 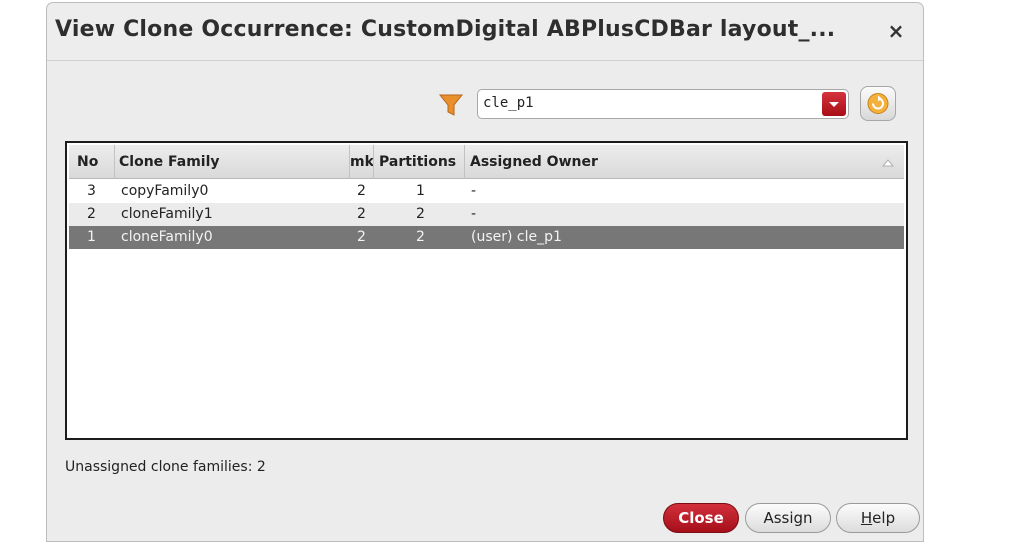 What do you see at coordinates (91, 191) in the screenshot?
I see `cell-no: 3` at bounding box center [91, 191].